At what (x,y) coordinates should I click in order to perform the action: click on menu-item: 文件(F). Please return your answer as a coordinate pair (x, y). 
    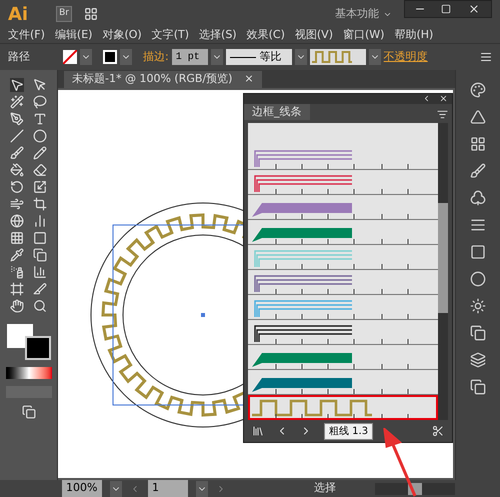
    Looking at the image, I should click on (26, 35).